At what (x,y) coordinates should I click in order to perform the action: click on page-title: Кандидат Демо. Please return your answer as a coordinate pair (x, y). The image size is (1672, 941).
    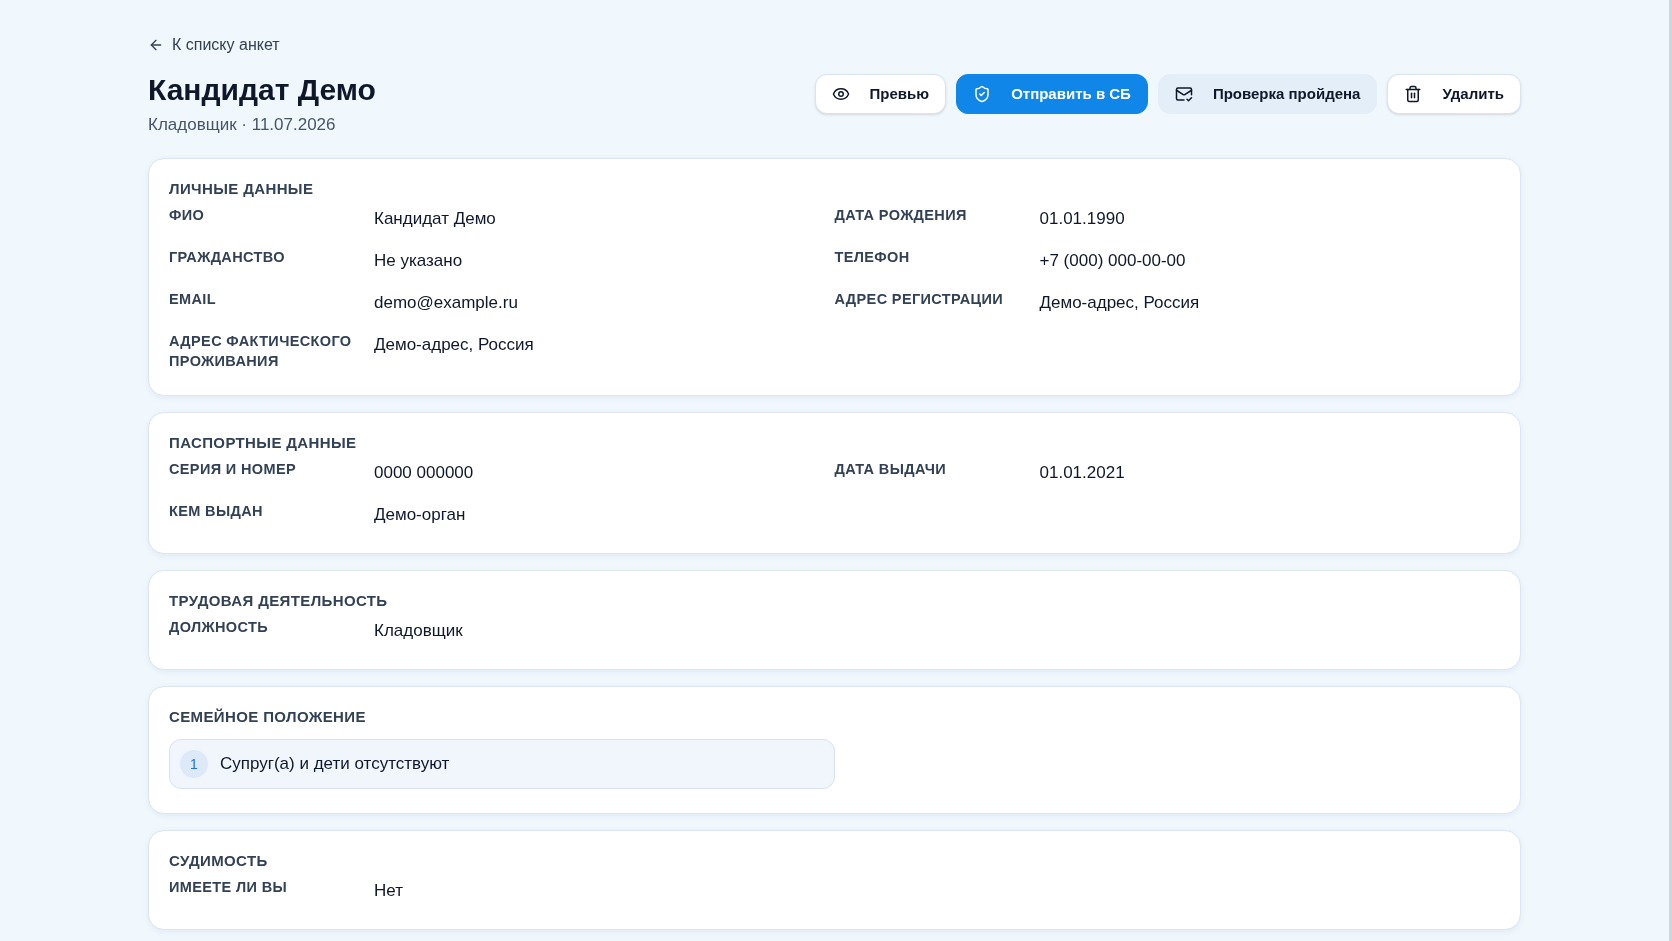
    Looking at the image, I should click on (262, 90).